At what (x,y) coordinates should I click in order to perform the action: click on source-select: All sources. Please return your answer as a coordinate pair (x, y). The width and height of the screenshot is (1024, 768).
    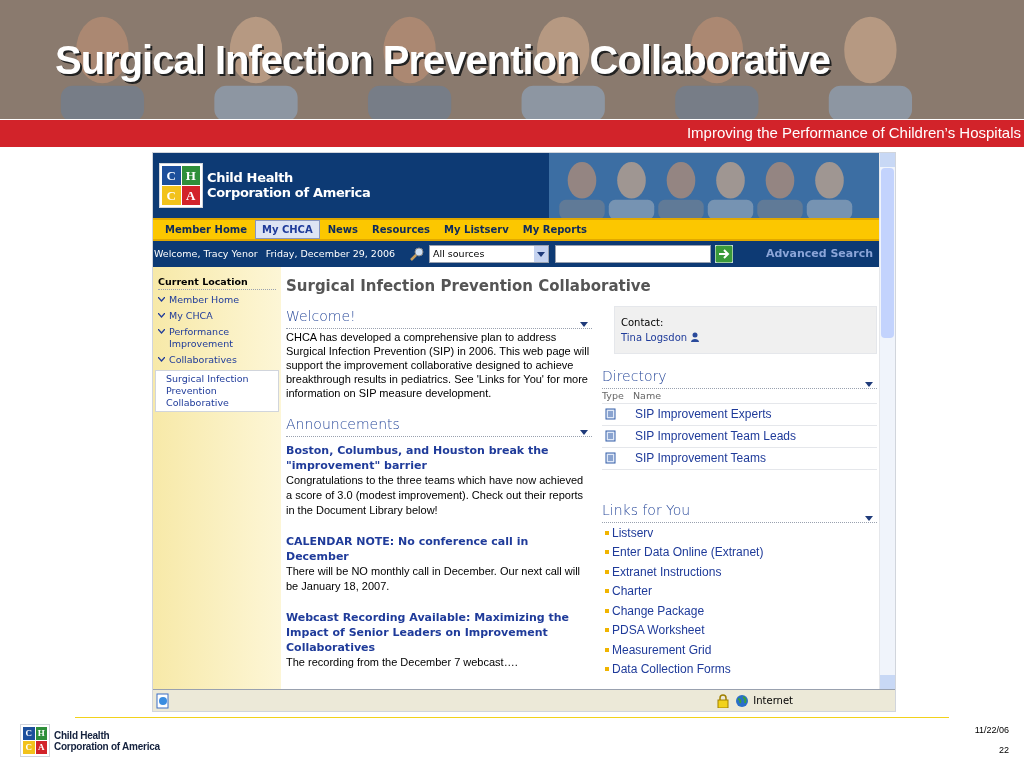
    Looking at the image, I should click on (489, 254).